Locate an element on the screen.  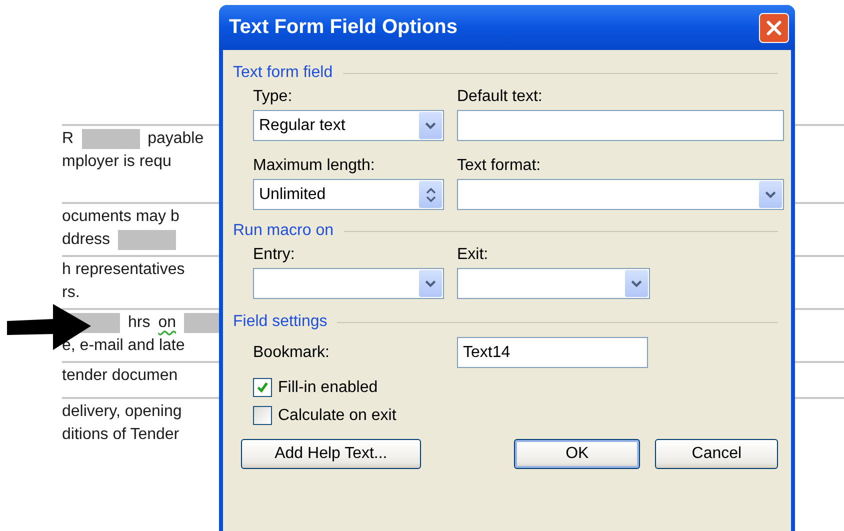
document-text: mployer is requ is located at coordinates (117, 162).